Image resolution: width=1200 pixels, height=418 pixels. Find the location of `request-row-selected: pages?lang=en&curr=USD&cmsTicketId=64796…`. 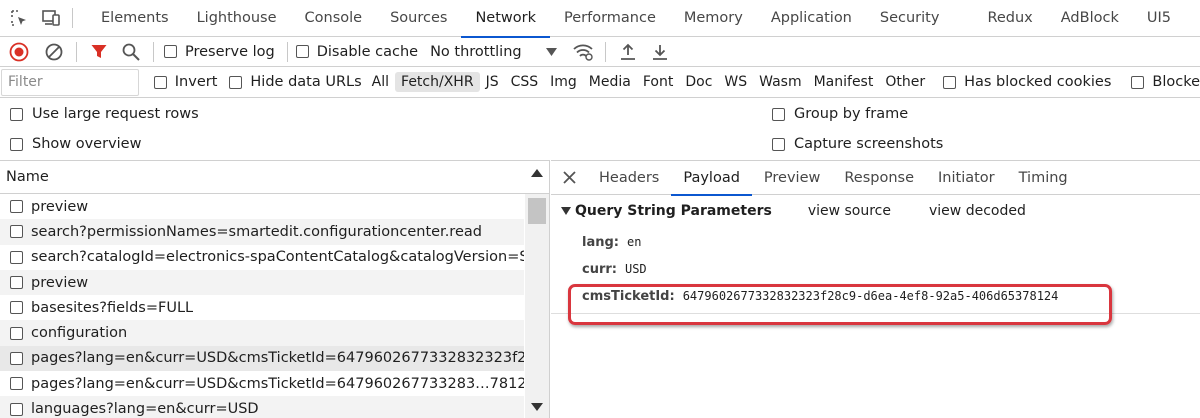

request-row-selected: pages?lang=en&curr=USD&cmsTicketId=64796… is located at coordinates (262, 358).